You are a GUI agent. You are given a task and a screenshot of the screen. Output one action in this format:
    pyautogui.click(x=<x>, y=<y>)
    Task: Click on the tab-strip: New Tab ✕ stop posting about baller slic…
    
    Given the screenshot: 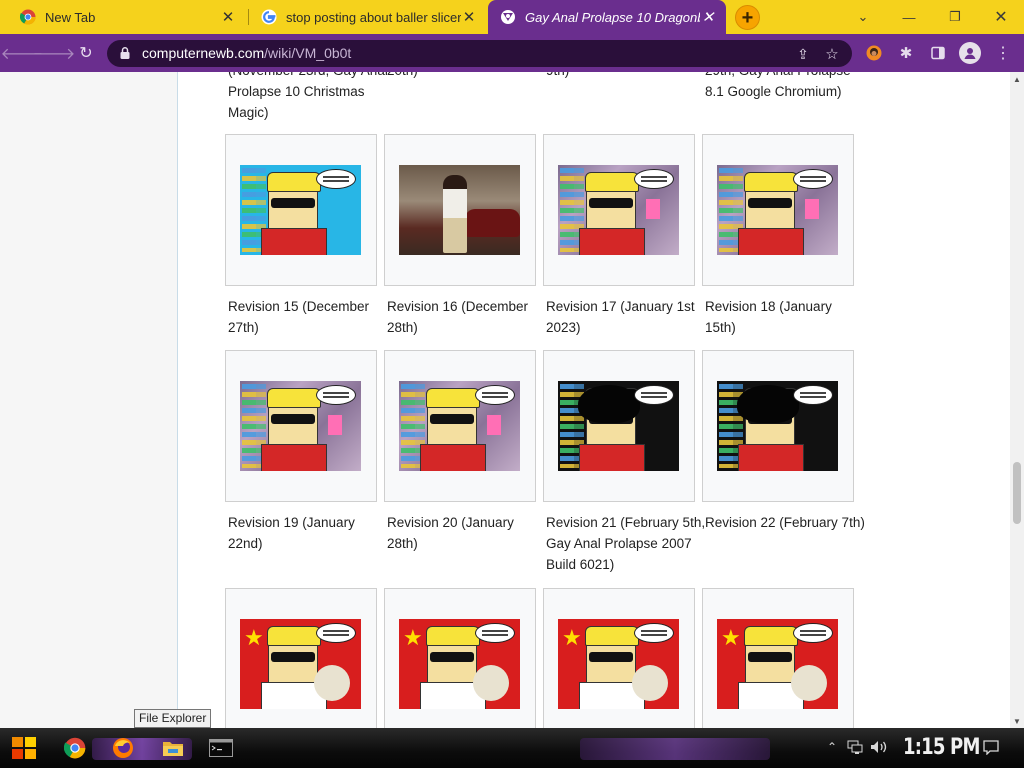 What is the action you would take?
    pyautogui.click(x=512, y=17)
    